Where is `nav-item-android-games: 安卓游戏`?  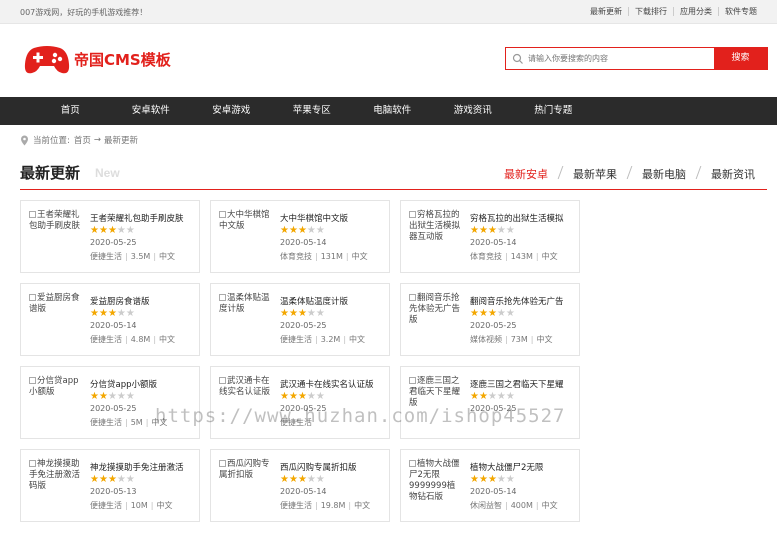
nav-item-android-games: 安卓游戏 is located at coordinates (231, 111).